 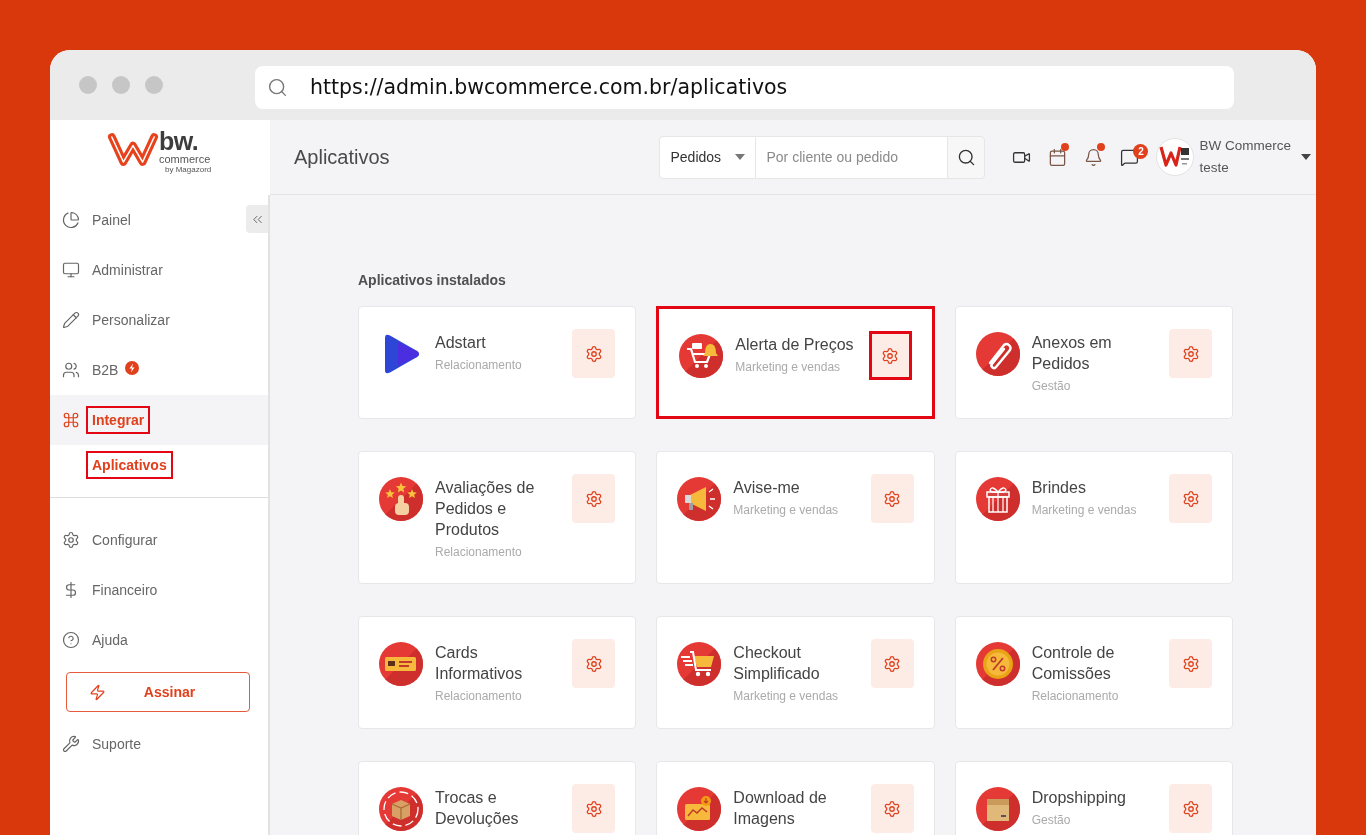 What do you see at coordinates (159, 370) in the screenshot?
I see `sidebar-item: B2B` at bounding box center [159, 370].